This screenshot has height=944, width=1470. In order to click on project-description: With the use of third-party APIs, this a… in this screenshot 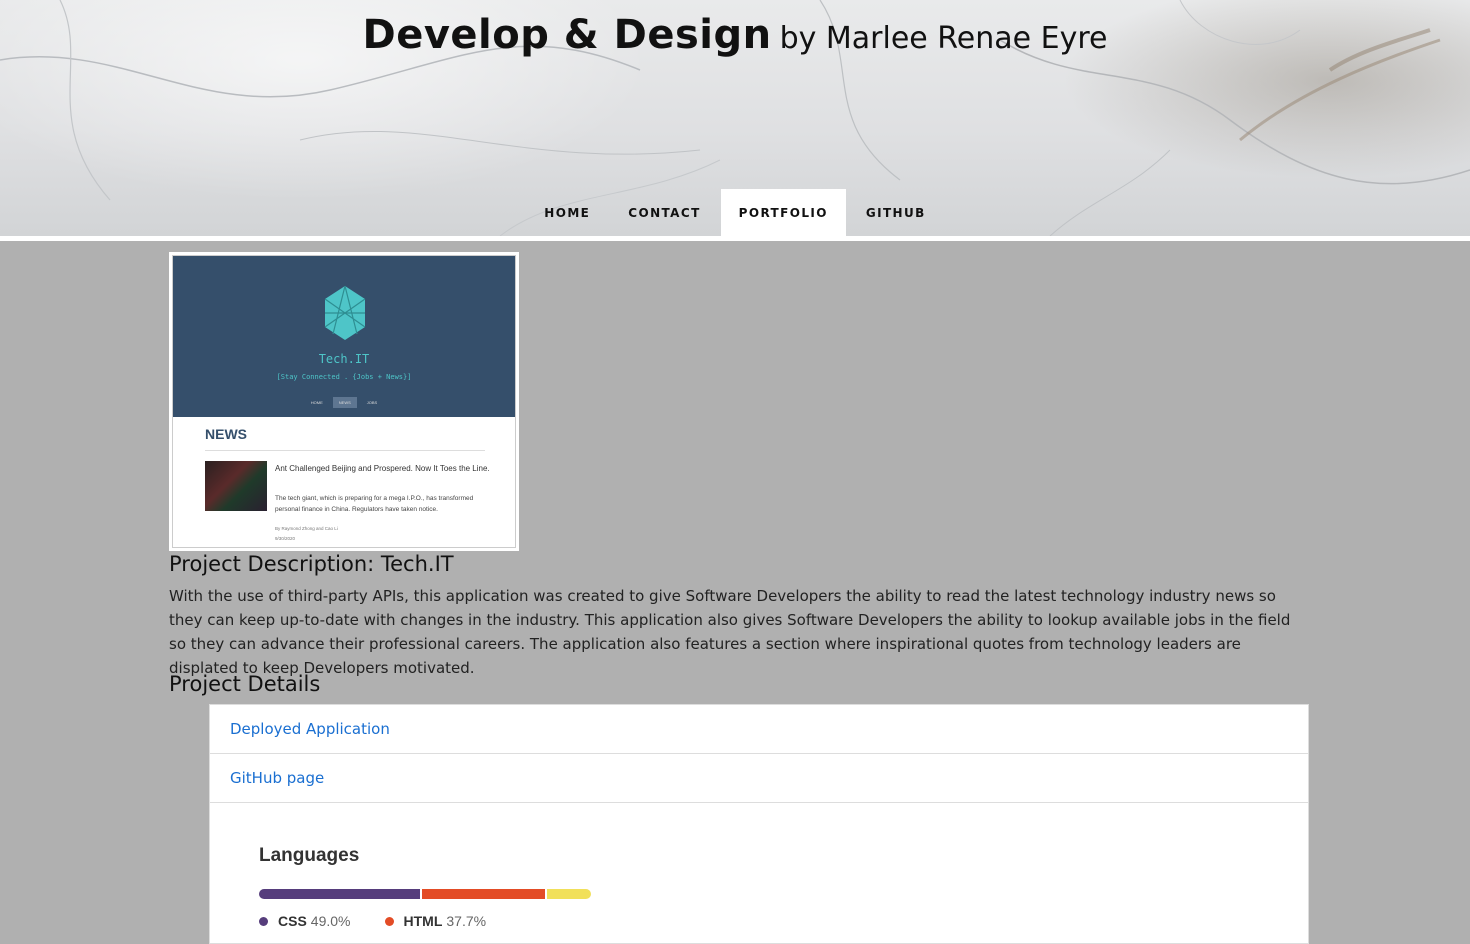, I will do `click(730, 632)`.